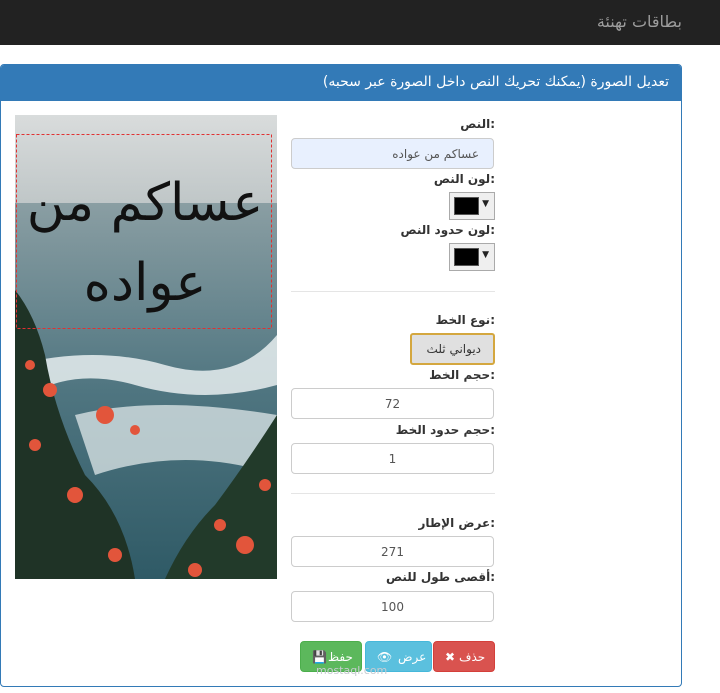 This screenshot has width=720, height=693. I want to click on frame-width-input, so click(392, 551).